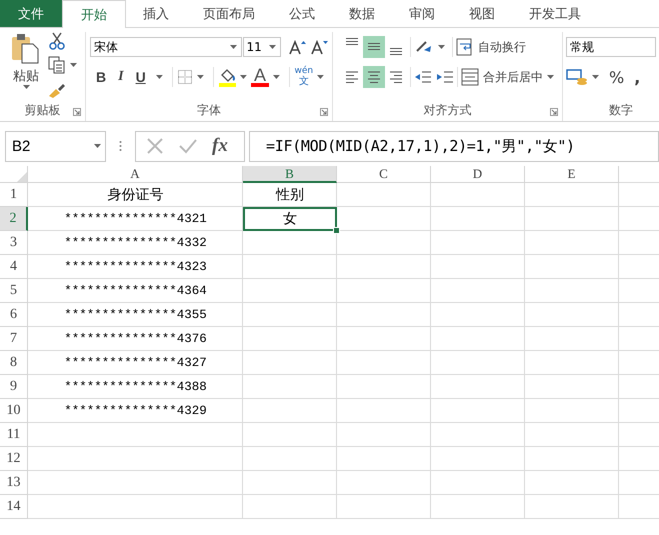 The image size is (659, 535). What do you see at coordinates (14, 243) in the screenshot?
I see `row-header: 3` at bounding box center [14, 243].